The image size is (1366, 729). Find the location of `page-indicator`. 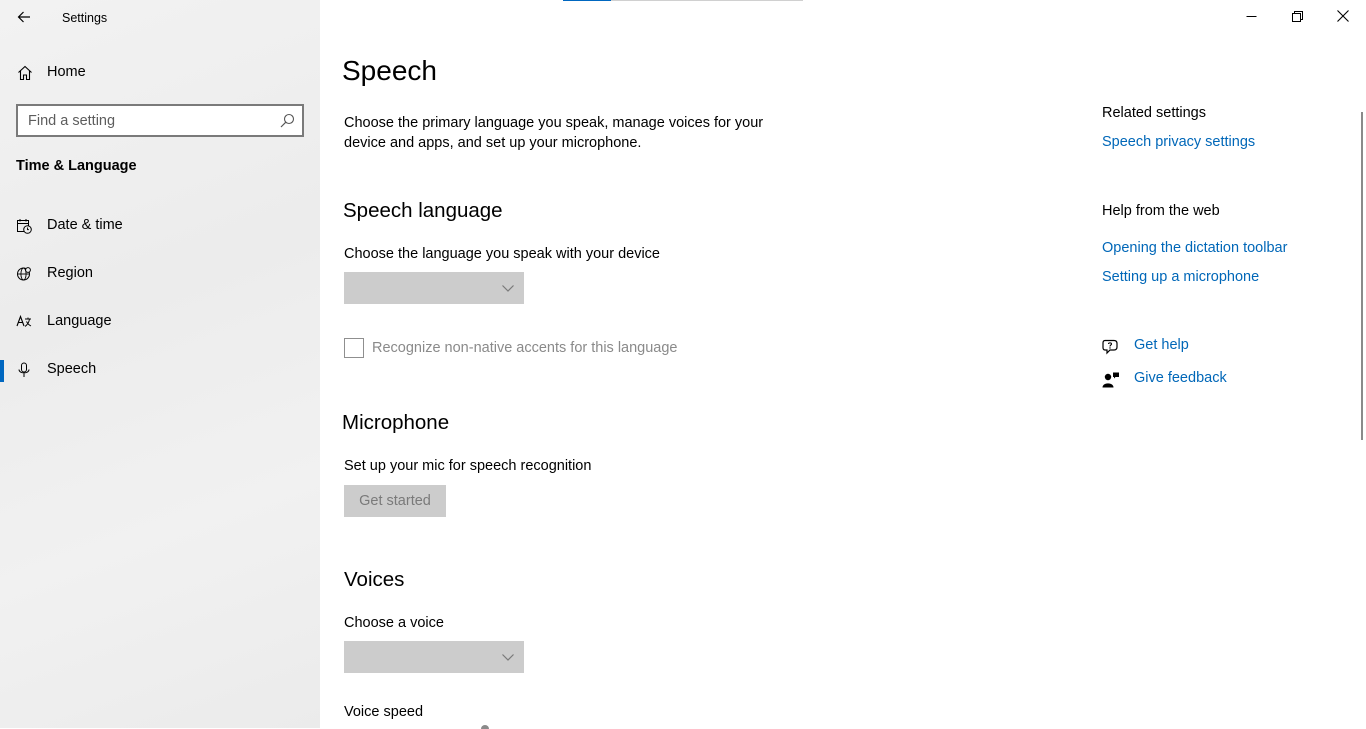

page-indicator is located at coordinates (683, 0).